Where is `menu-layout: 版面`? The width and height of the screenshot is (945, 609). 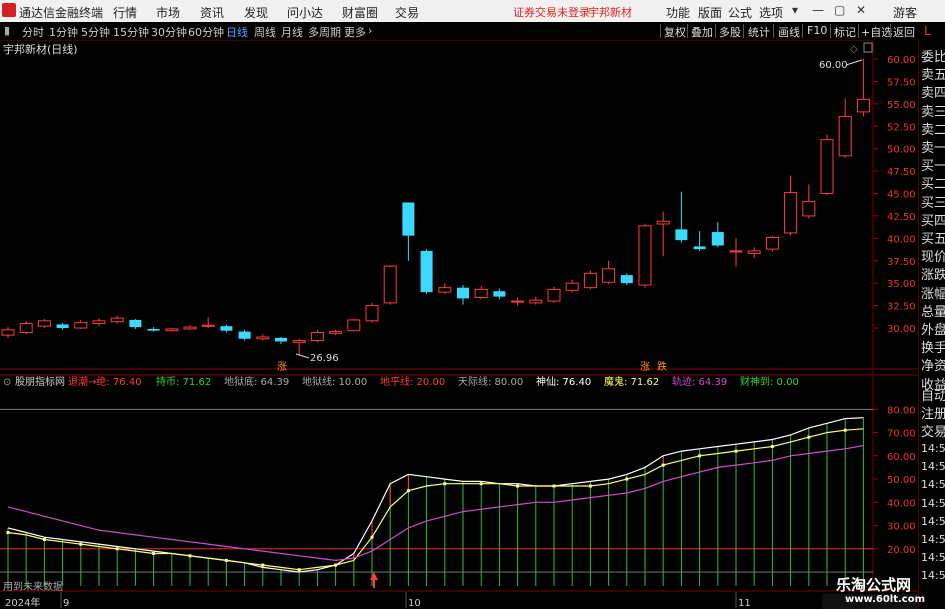 menu-layout: 版面 is located at coordinates (710, 12).